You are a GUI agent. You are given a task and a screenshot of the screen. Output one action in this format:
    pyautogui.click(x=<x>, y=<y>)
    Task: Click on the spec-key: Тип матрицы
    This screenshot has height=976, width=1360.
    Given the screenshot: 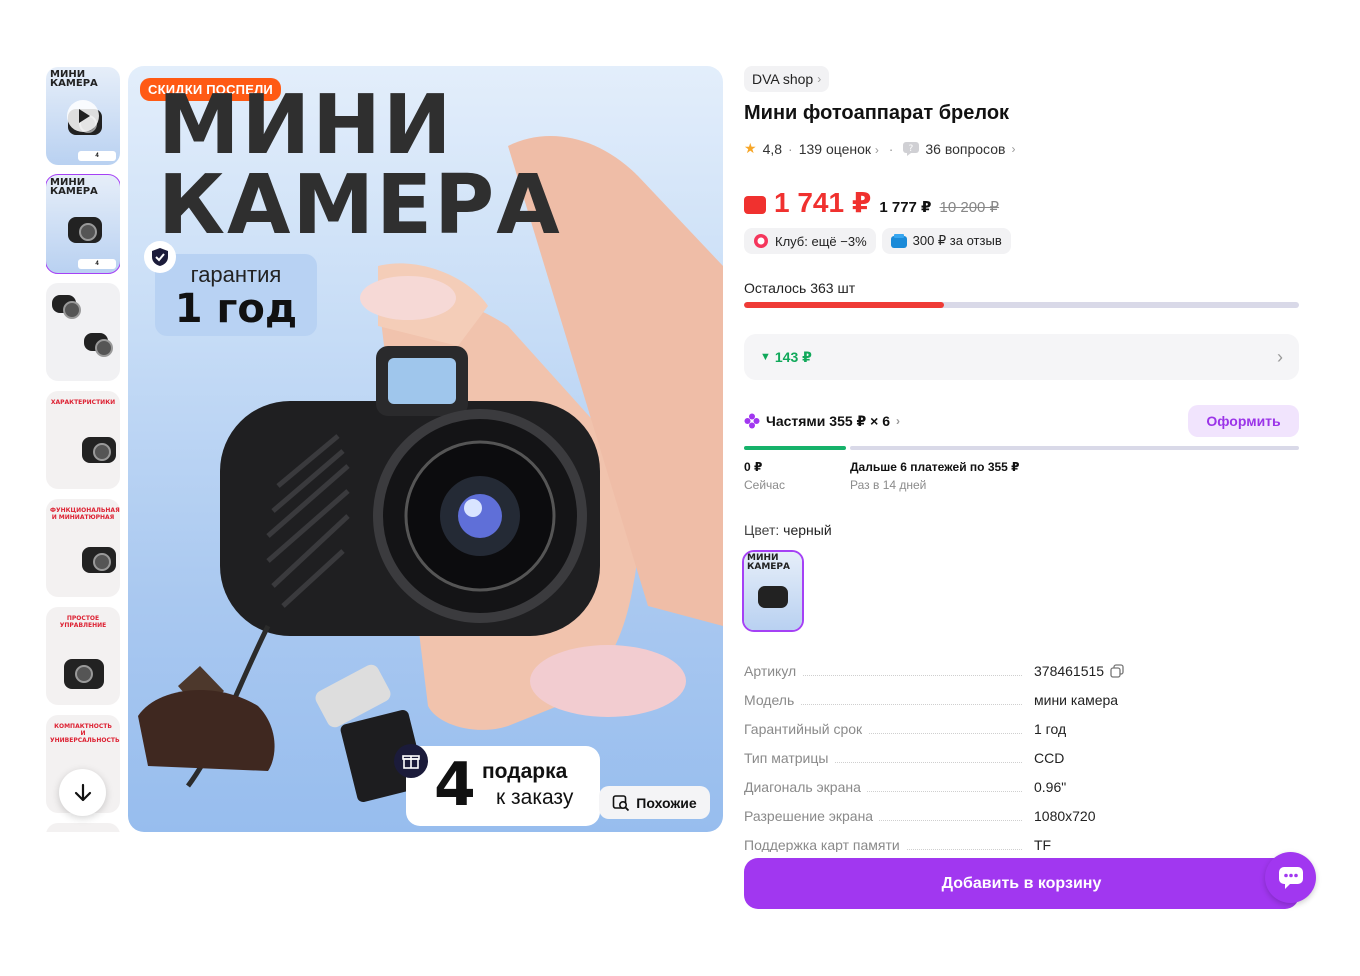 What is the action you would take?
    pyautogui.click(x=789, y=757)
    